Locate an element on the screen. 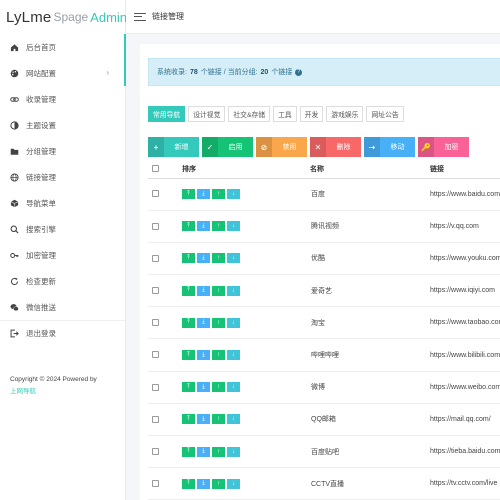  link-url: https://www.baidu.com is located at coordinates (465, 194).